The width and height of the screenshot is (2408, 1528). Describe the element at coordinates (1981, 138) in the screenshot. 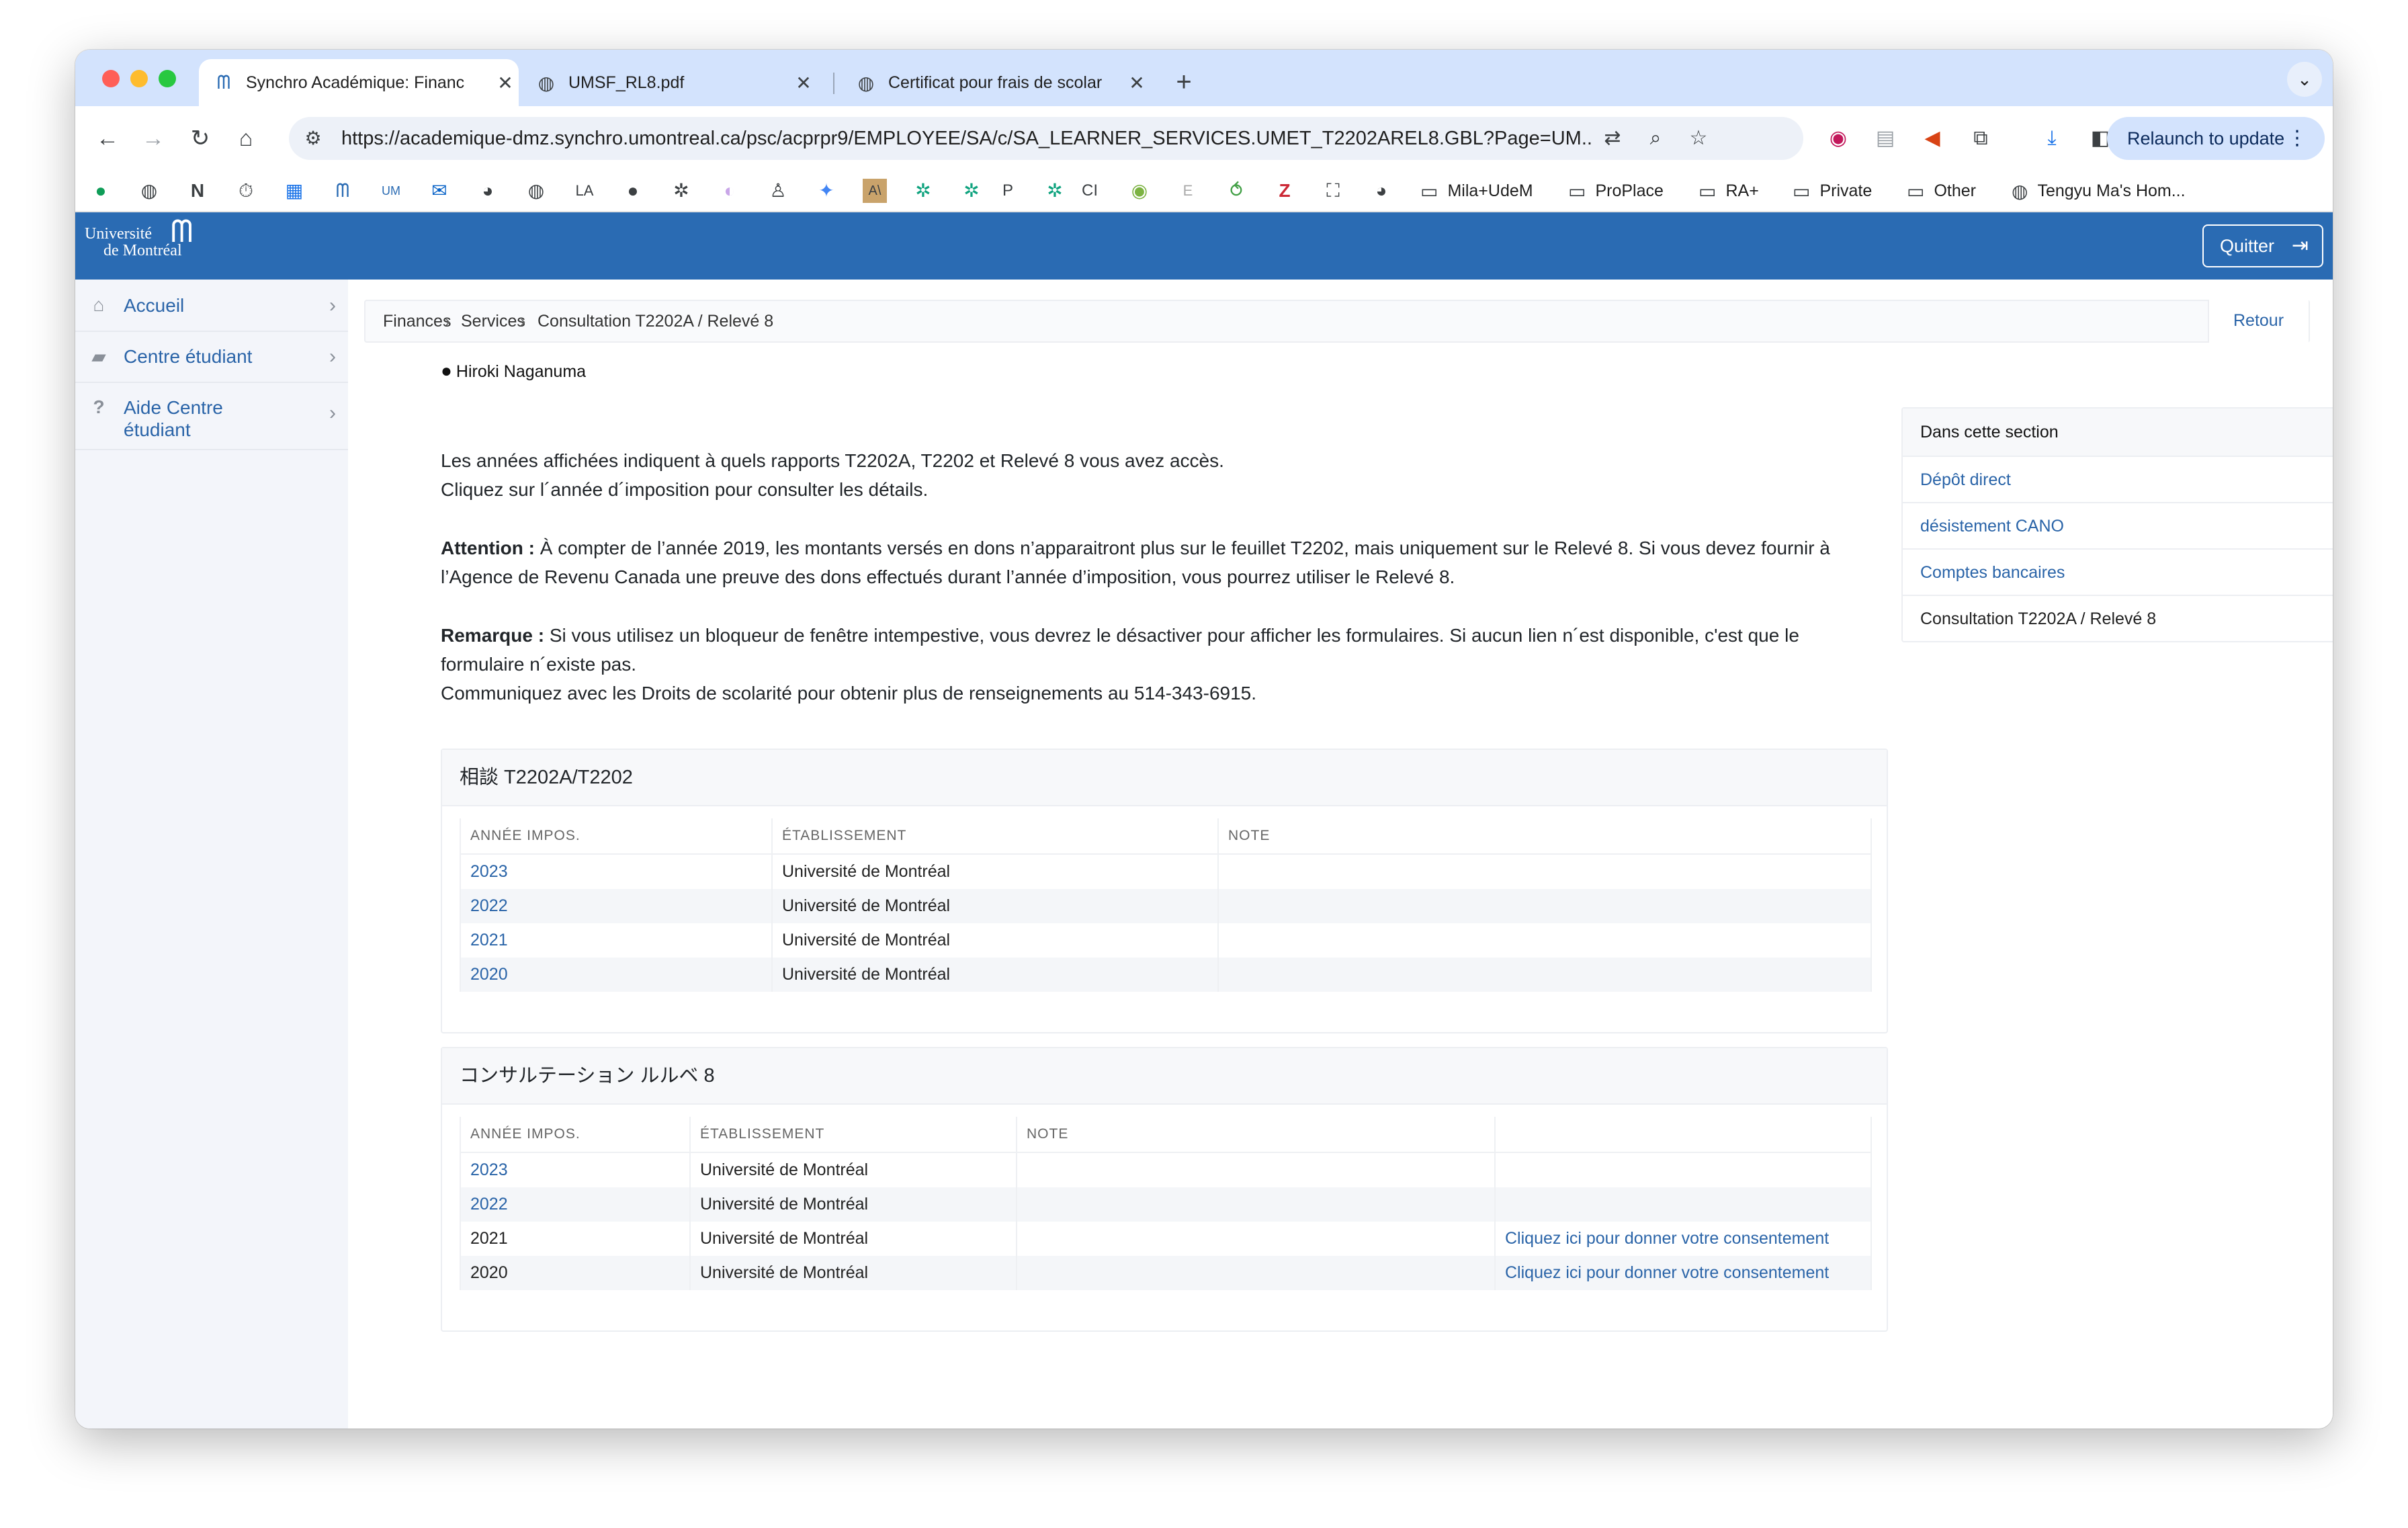

I see `extensions-icon: ⧉` at that location.